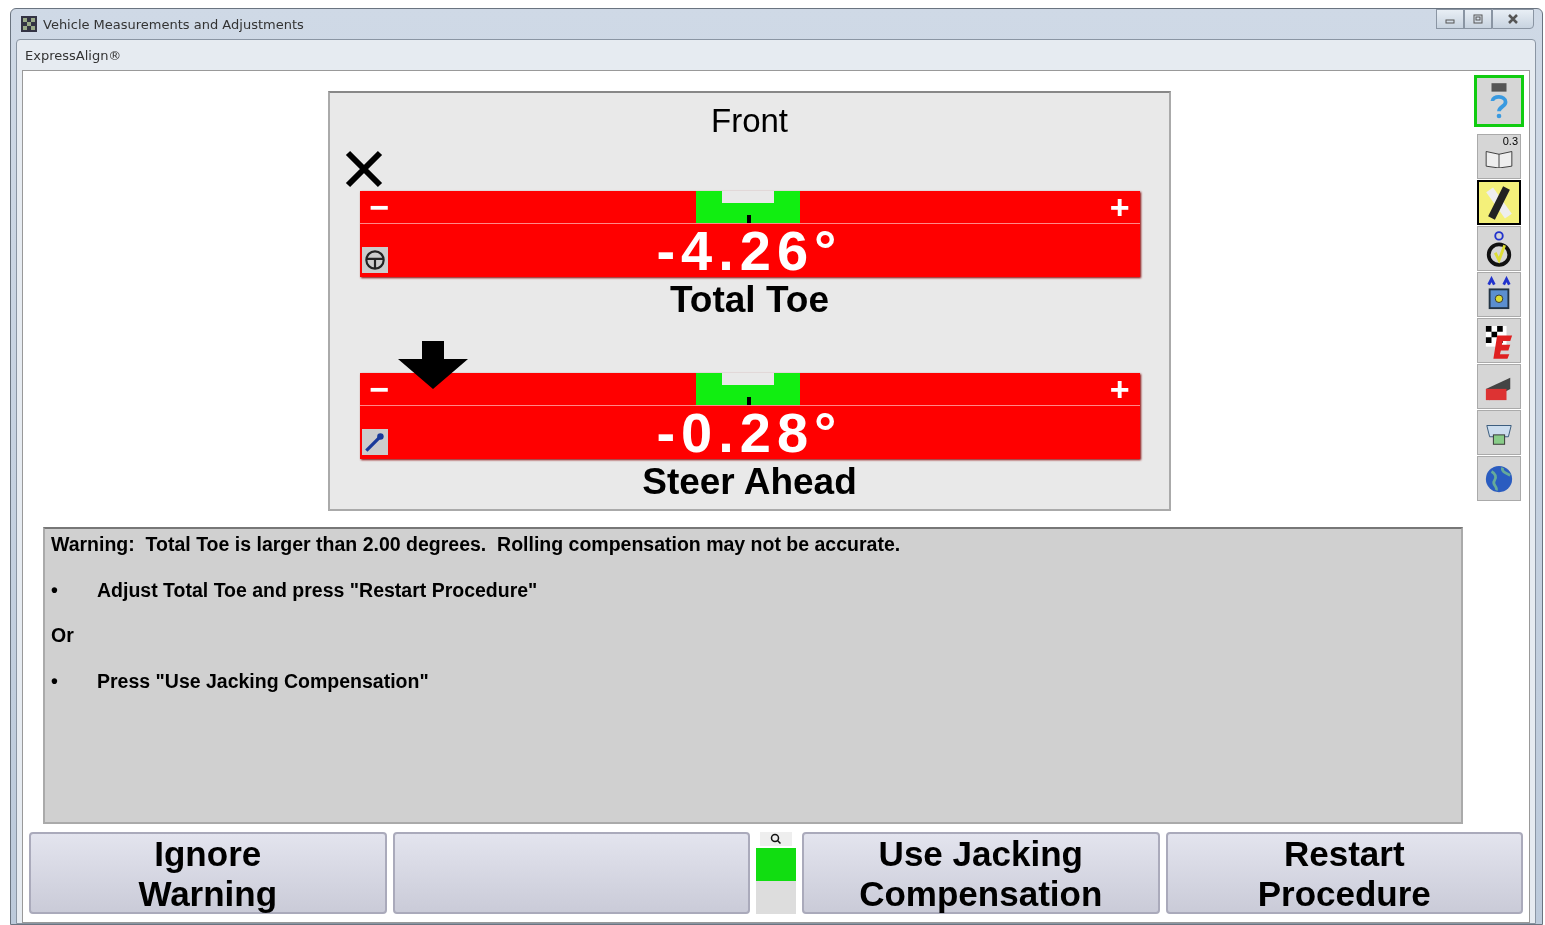 This screenshot has height=925, width=1545. What do you see at coordinates (1499, 432) in the screenshot?
I see `printer-tool-button` at bounding box center [1499, 432].